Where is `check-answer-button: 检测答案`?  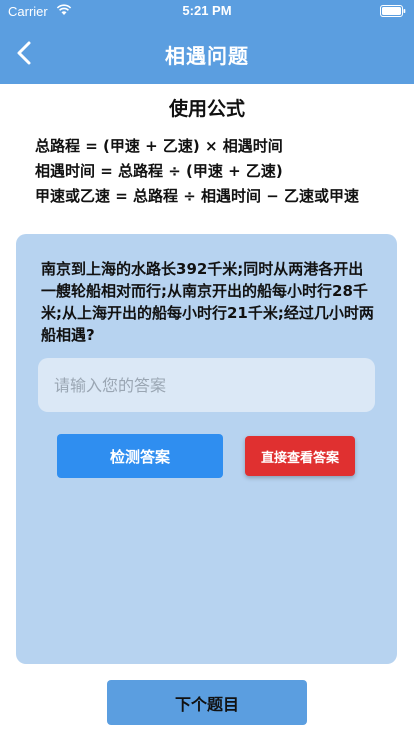 check-answer-button: 检测答案 is located at coordinates (140, 456).